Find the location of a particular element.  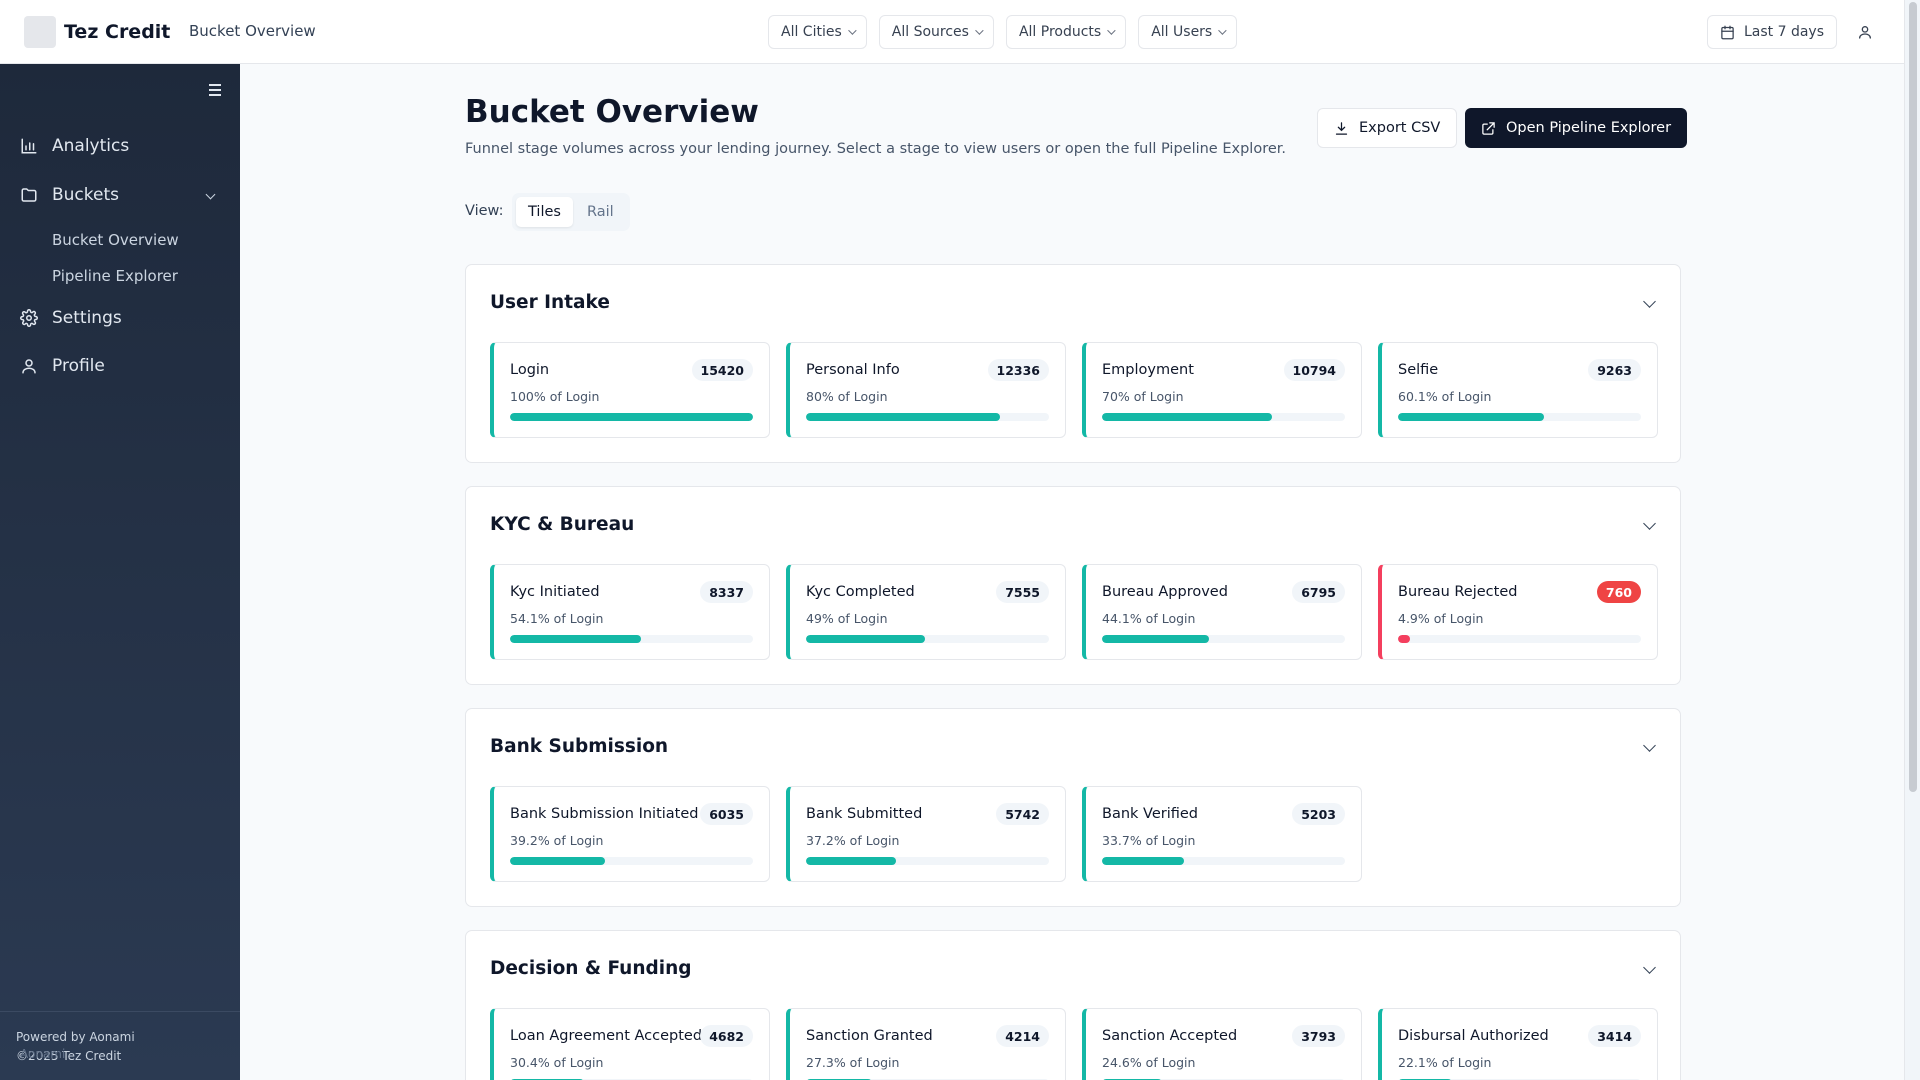

stage-tile: Kyc Completed 7555 49% of Login is located at coordinates (926, 612).